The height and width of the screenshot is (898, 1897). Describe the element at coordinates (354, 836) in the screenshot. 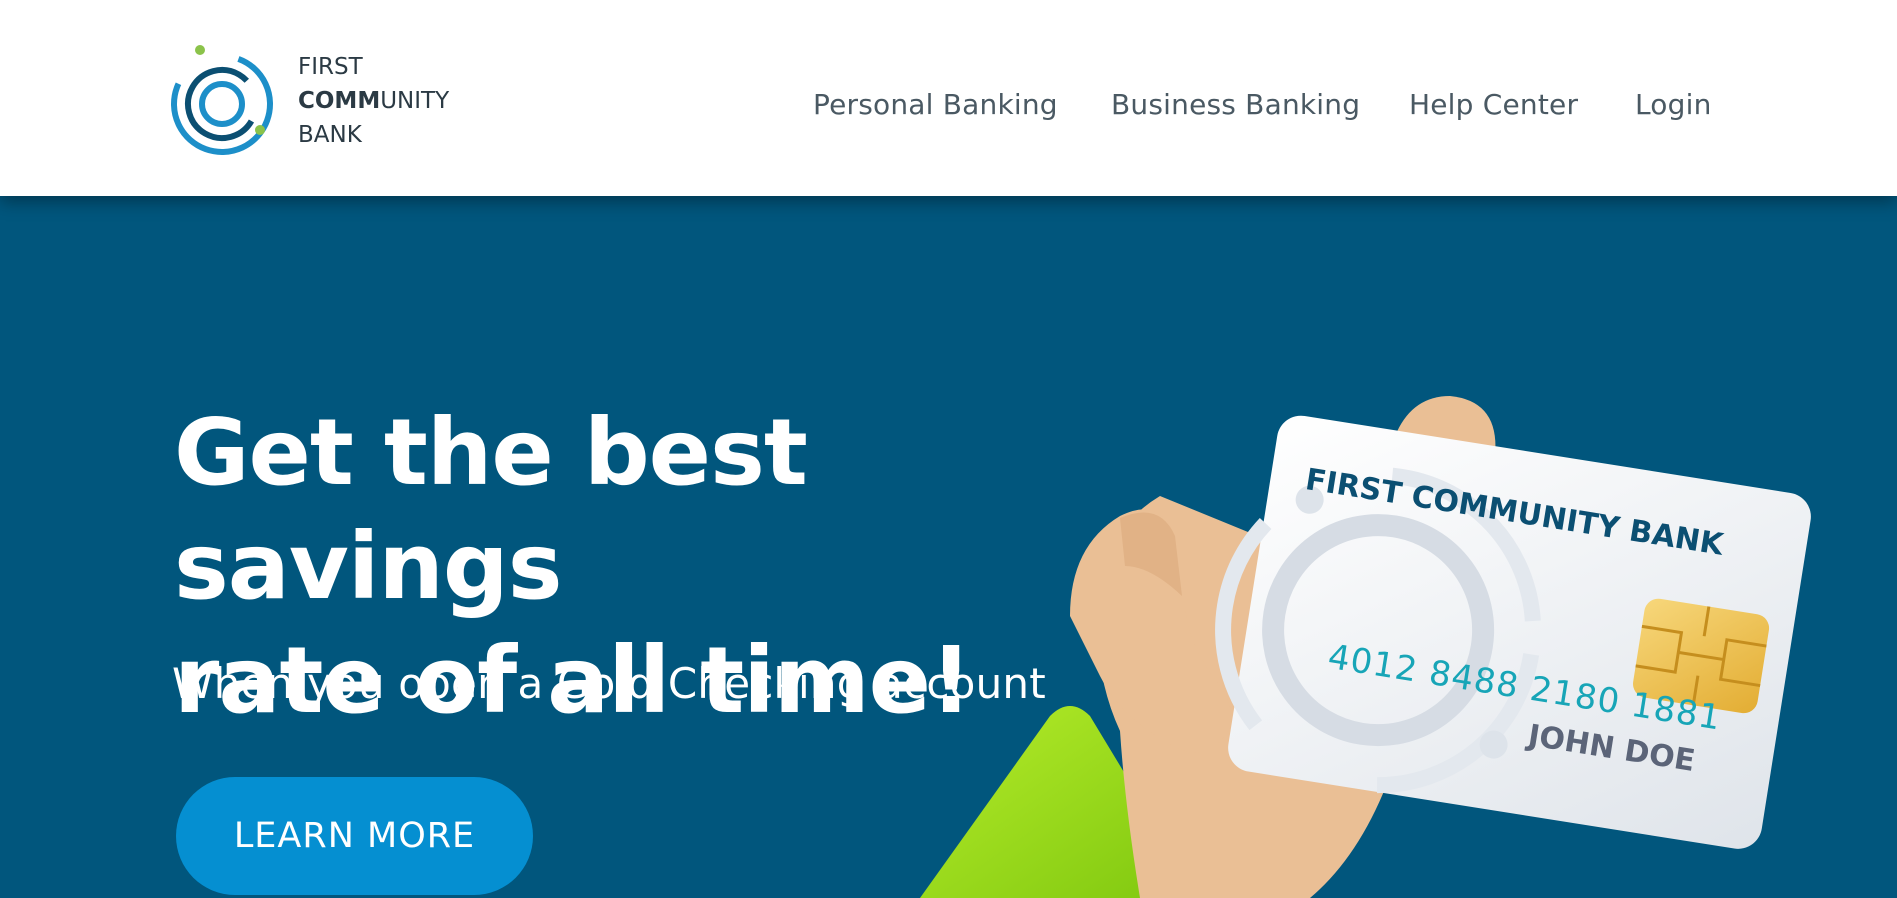

I see `learn-more-button: LEARN MORE` at that location.